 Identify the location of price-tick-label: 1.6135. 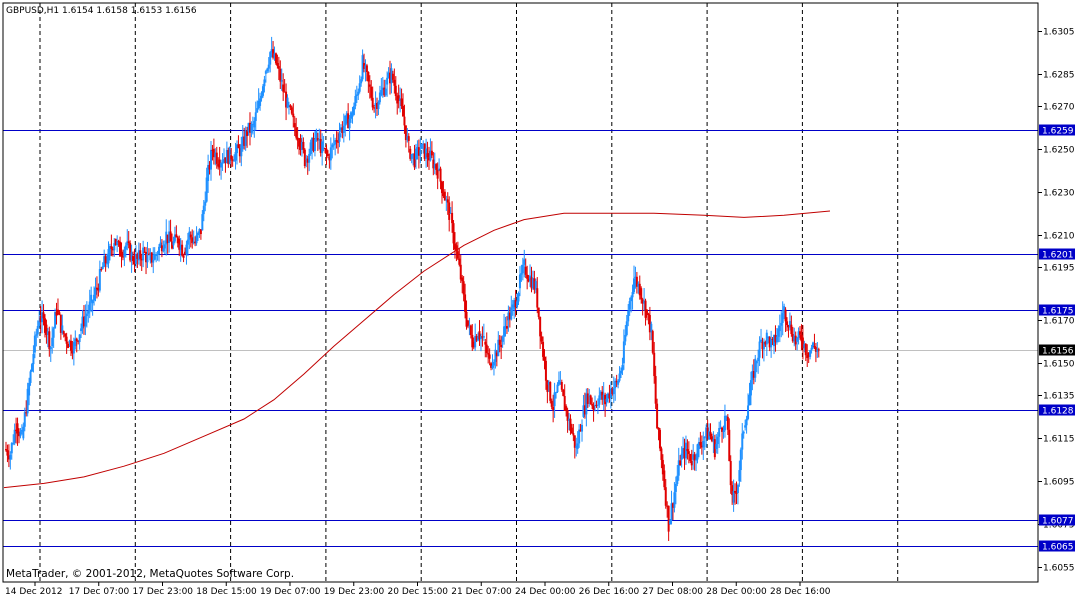
(1059, 397).